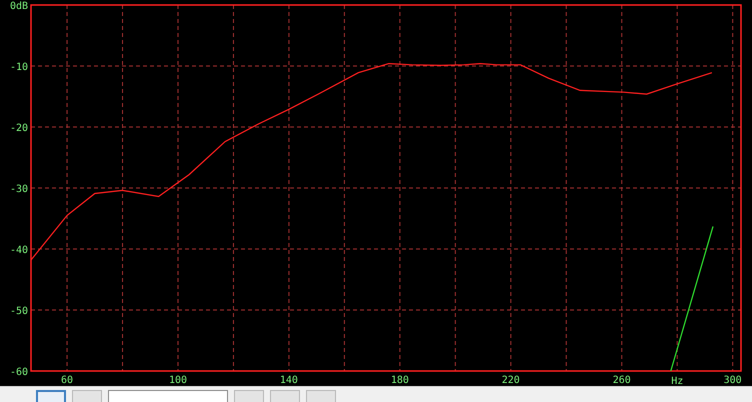 Image resolution: width=752 pixels, height=402 pixels. Describe the element at coordinates (289, 380) in the screenshot. I see `x-tick-label: 140` at that location.